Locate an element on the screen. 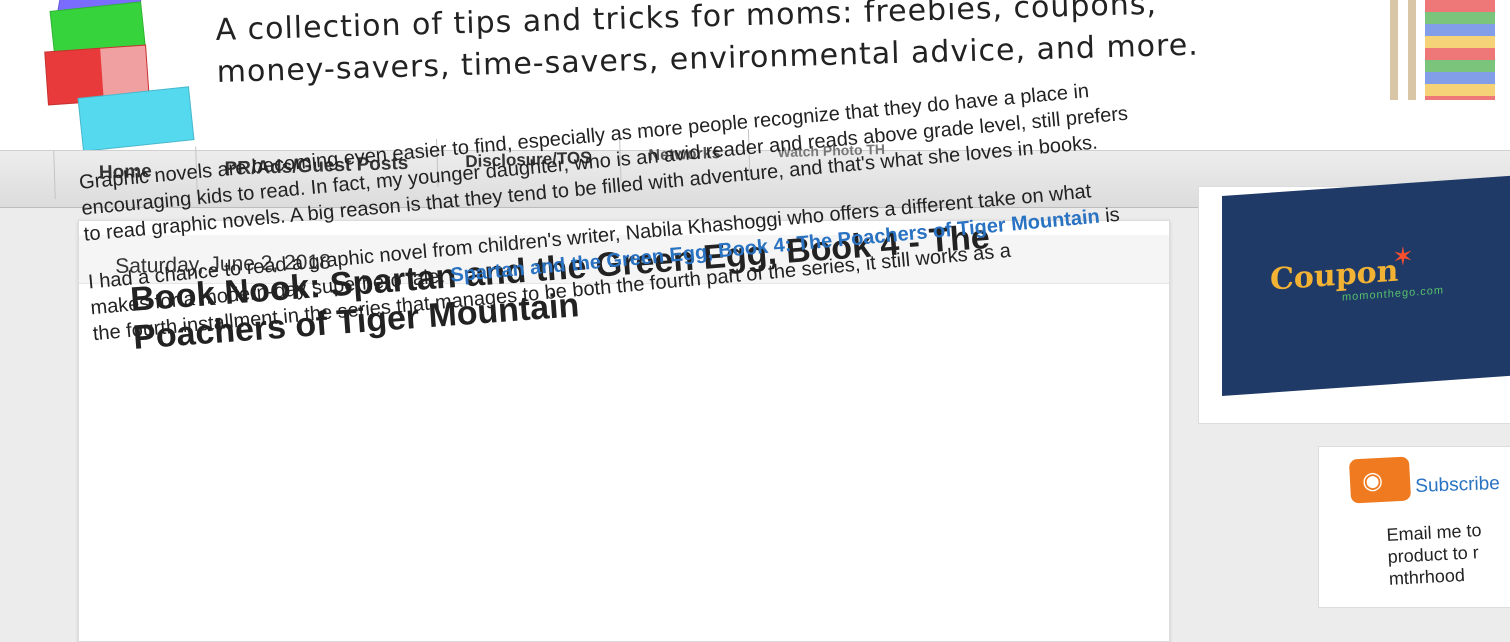  logo-block-cyan is located at coordinates (136, 119).